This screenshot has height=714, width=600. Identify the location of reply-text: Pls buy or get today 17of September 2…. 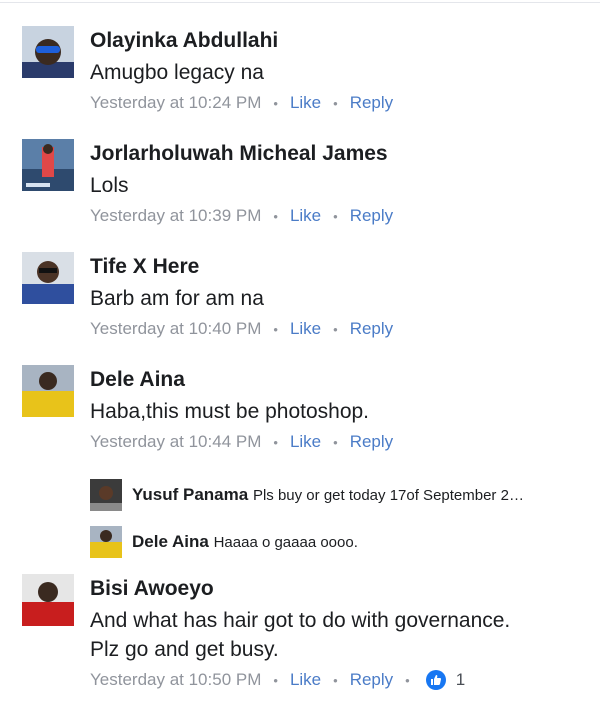
(388, 495).